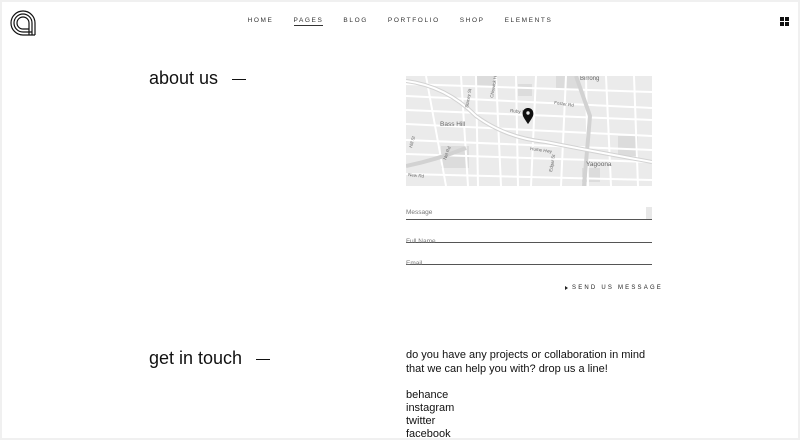  I want to click on email-field, so click(529, 260).